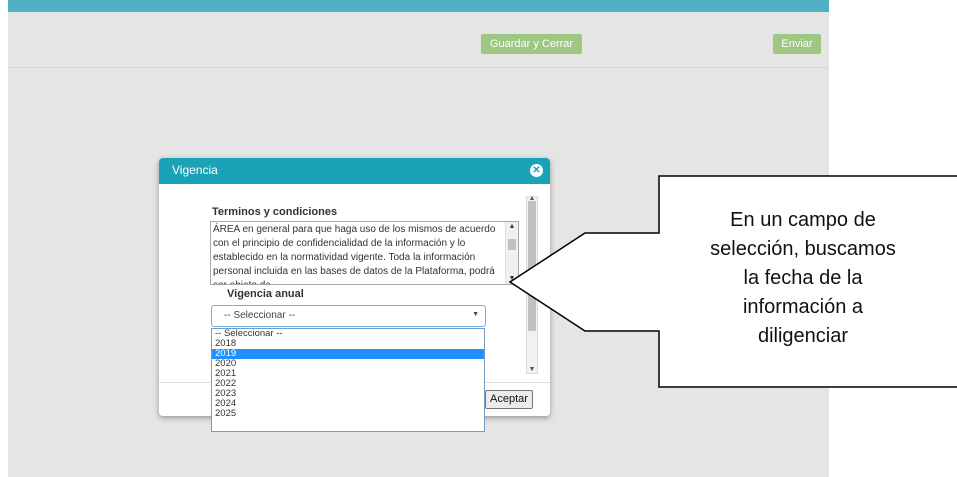  I want to click on chevron-down-icon: ▼, so click(475, 314).